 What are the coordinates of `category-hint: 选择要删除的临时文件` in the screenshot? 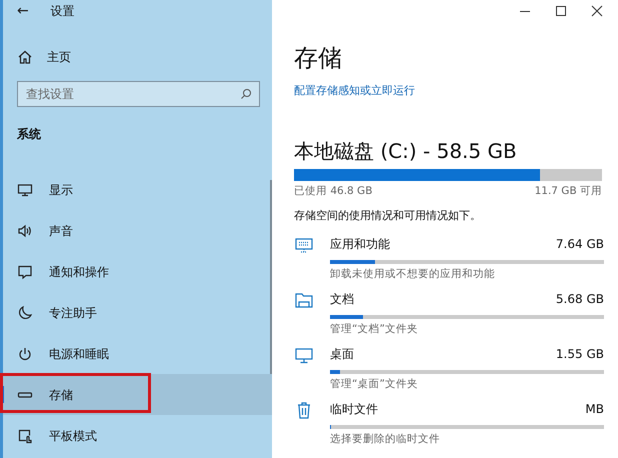 It's located at (385, 439).